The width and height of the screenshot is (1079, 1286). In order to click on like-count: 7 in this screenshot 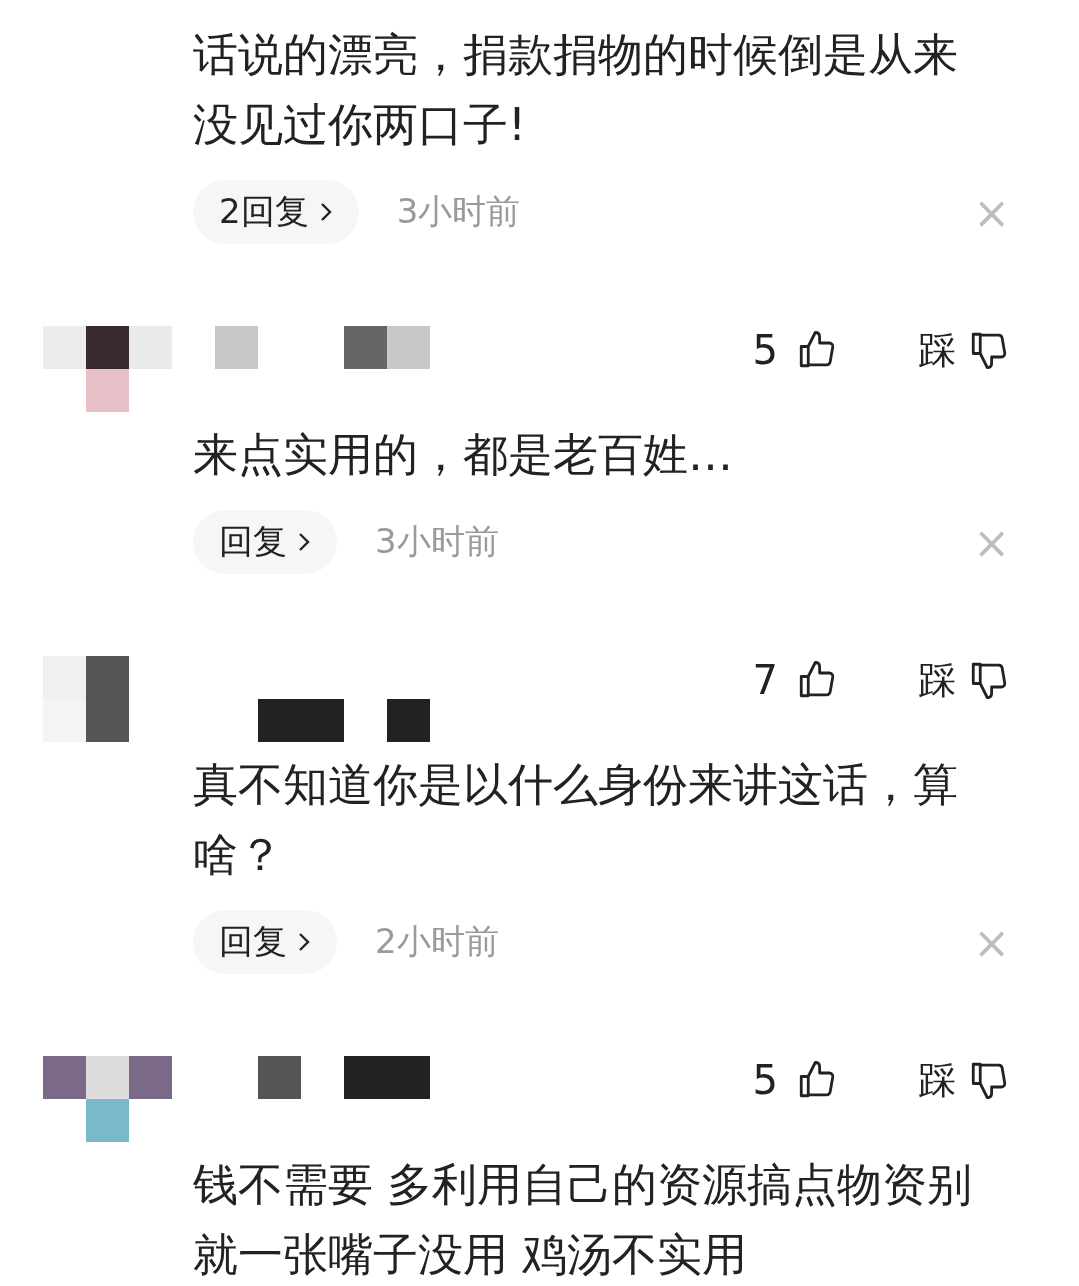, I will do `click(765, 680)`.